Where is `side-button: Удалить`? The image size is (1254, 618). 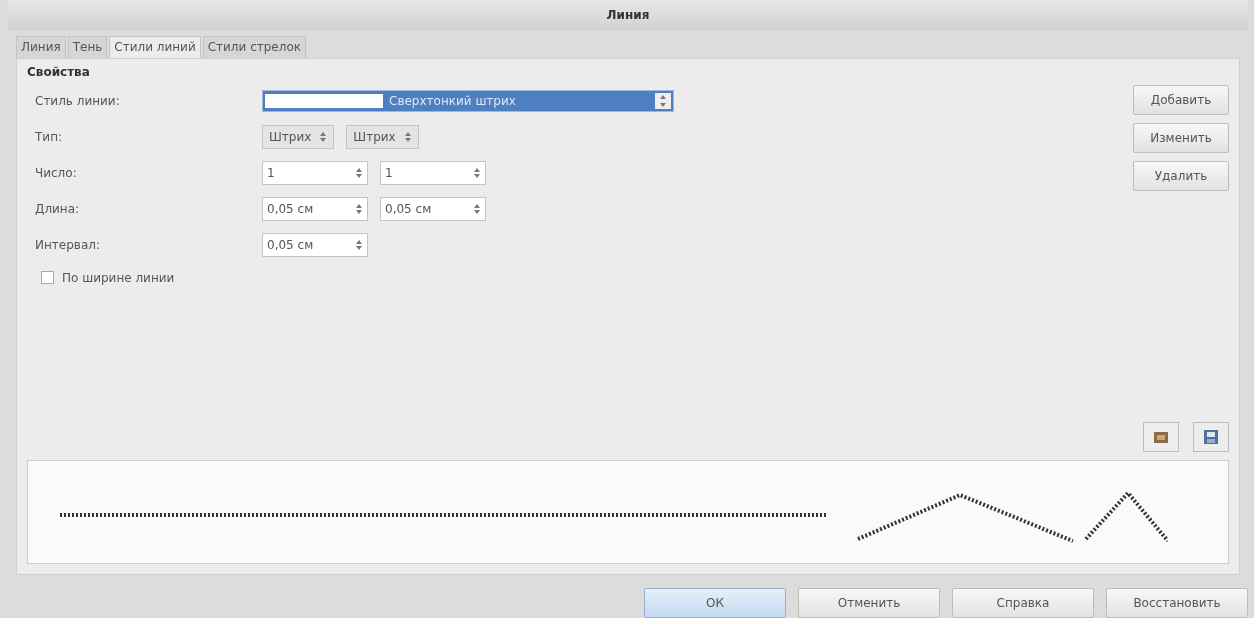
side-button: Удалить is located at coordinates (1181, 175).